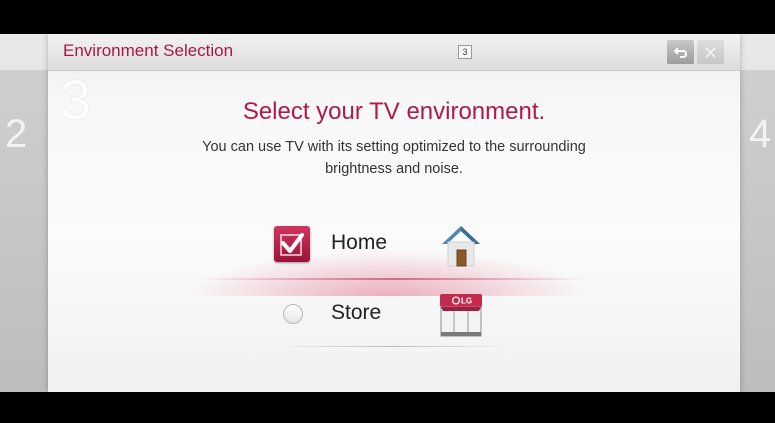 This screenshot has width=775, height=423. I want to click on previous-step-panel: 2, so click(25, 231).